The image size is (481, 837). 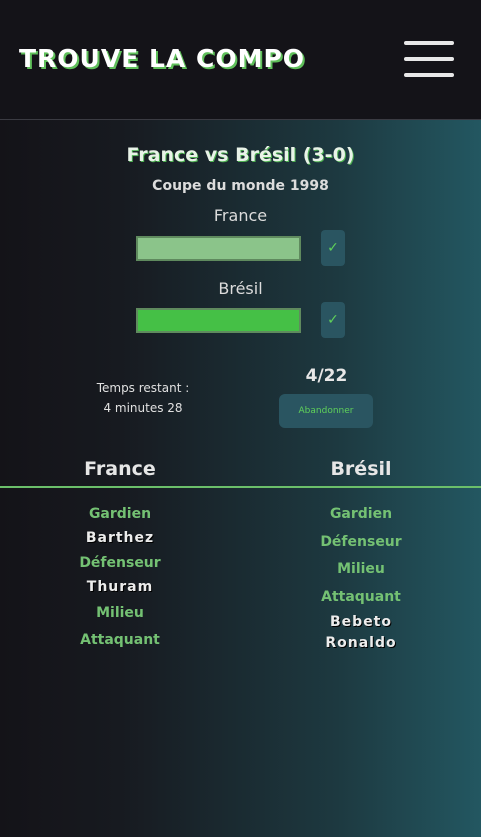 What do you see at coordinates (143, 398) in the screenshot?
I see `timer: Temps restant : 4 minutes 28` at bounding box center [143, 398].